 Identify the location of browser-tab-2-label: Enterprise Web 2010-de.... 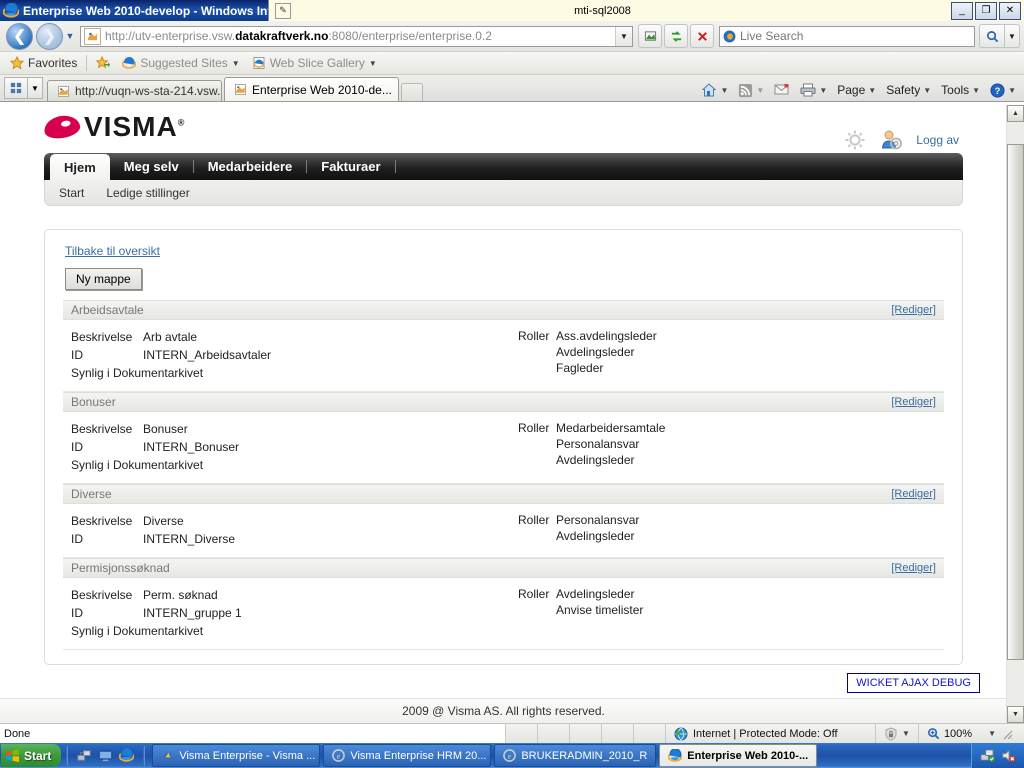
(322, 89).